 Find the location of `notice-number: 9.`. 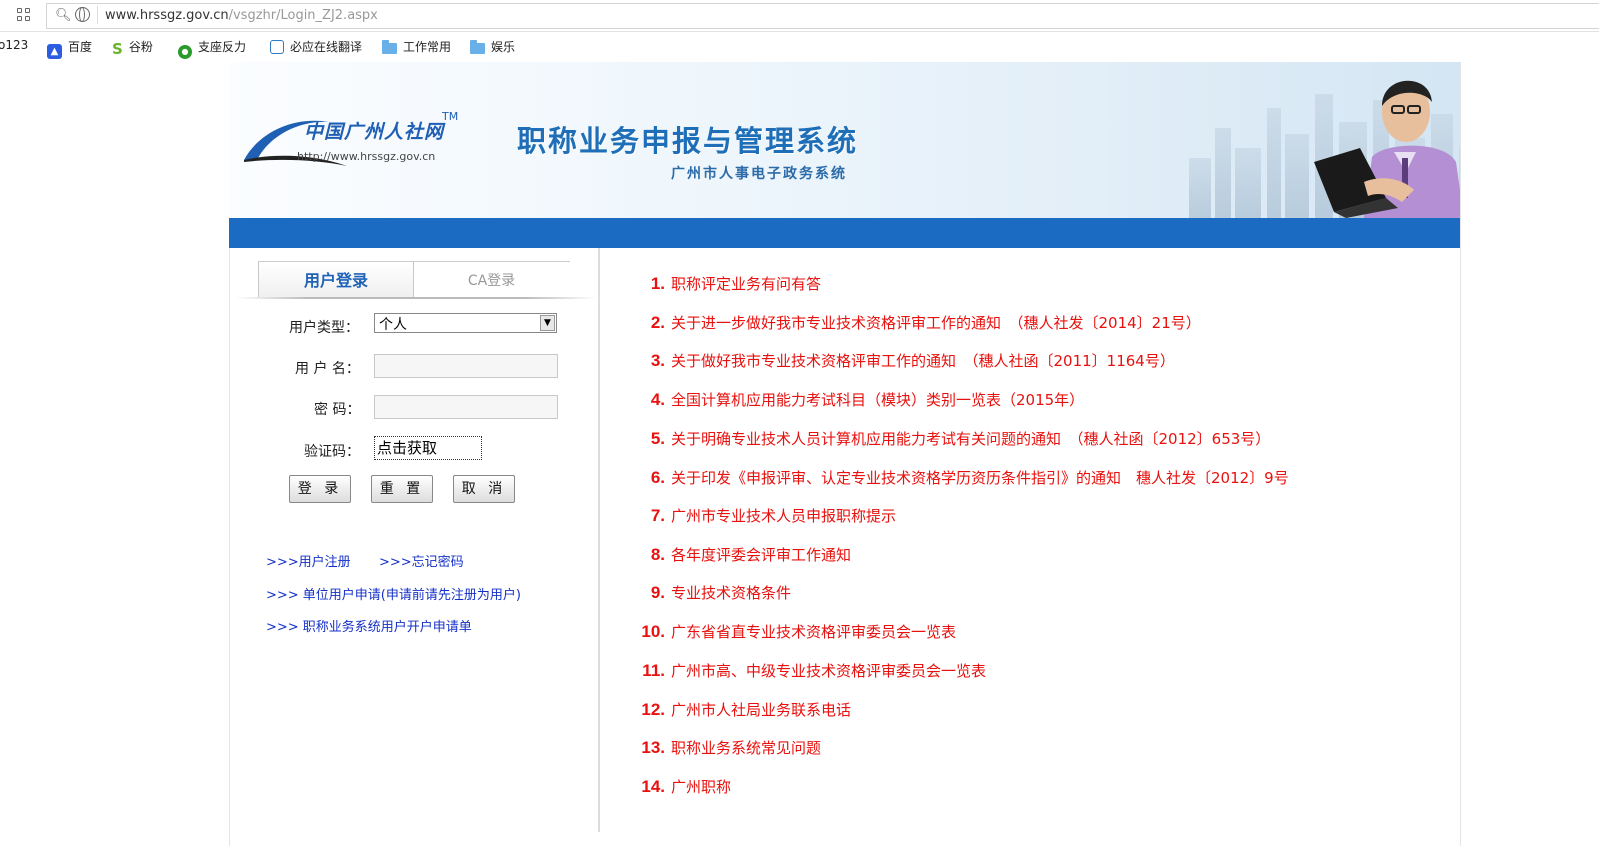

notice-number: 9. is located at coordinates (657, 592).